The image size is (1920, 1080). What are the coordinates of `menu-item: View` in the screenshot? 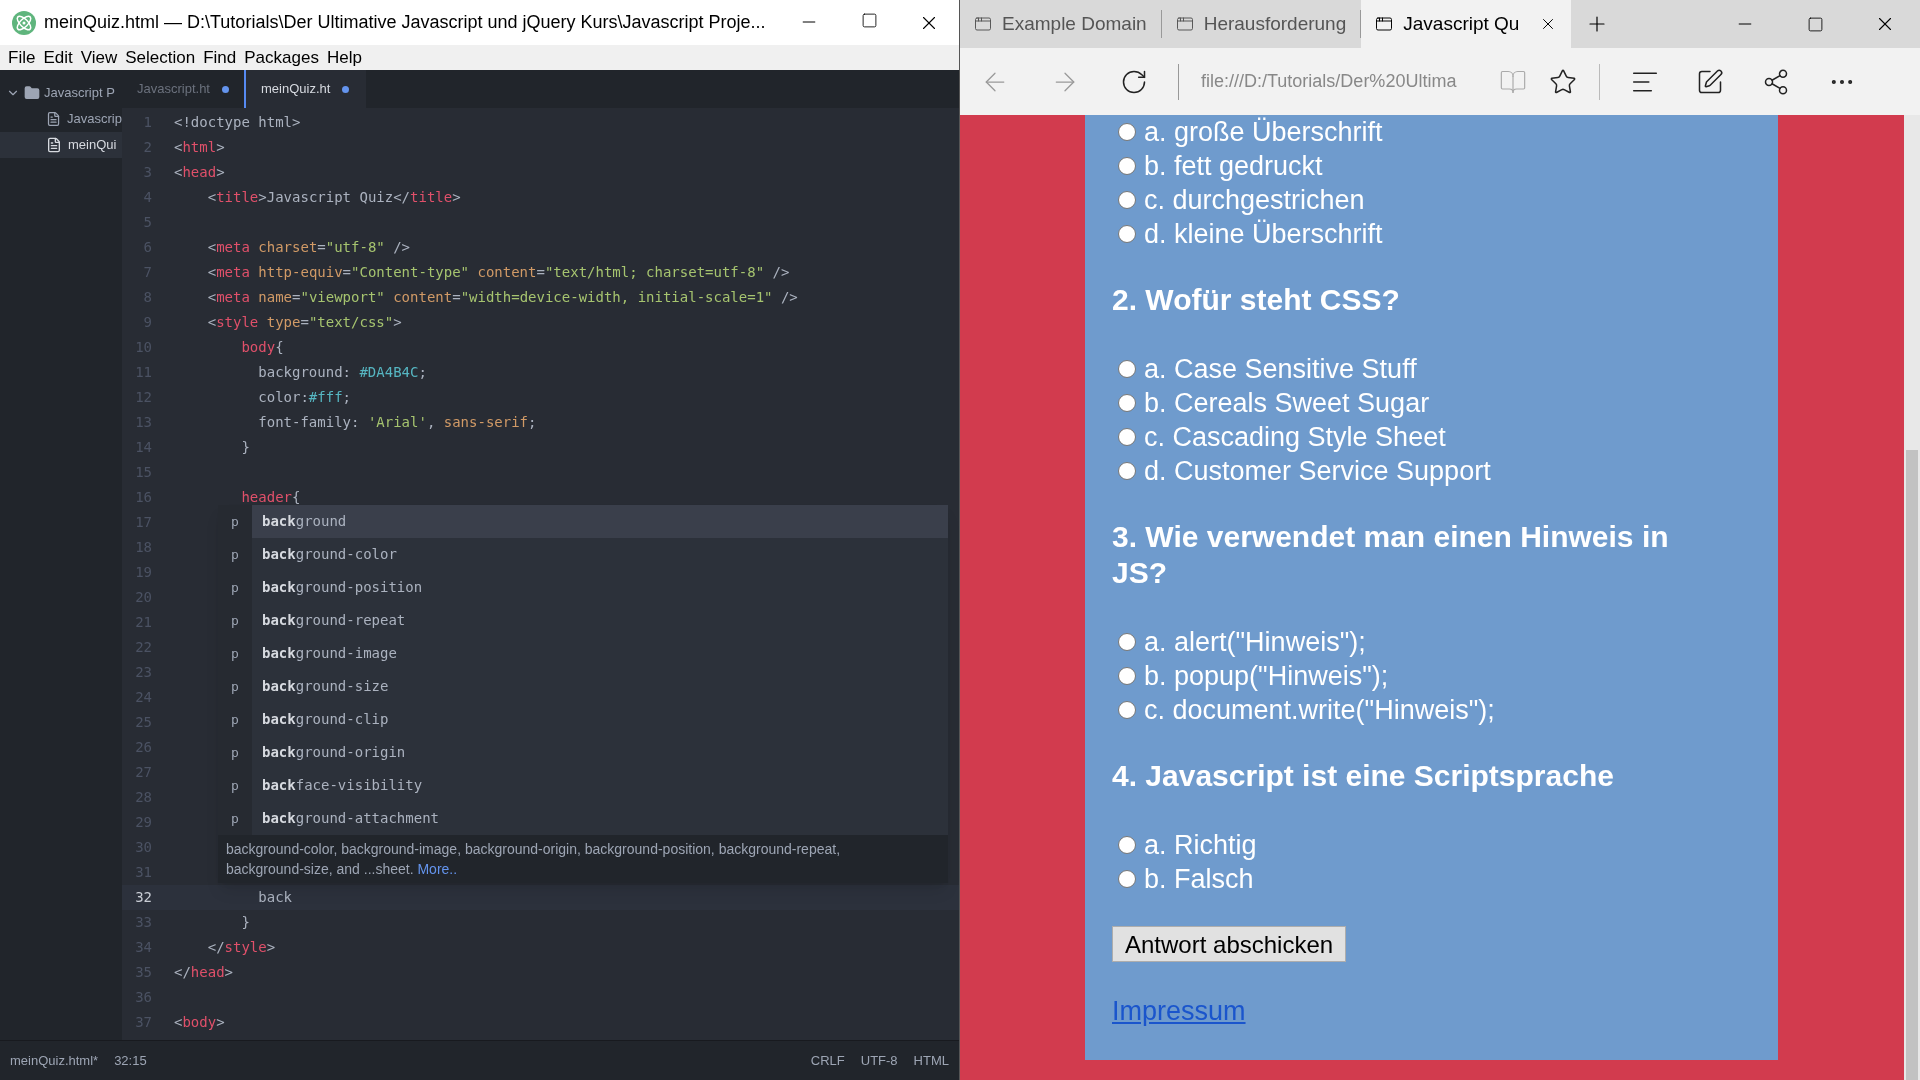 It's located at (99, 57).